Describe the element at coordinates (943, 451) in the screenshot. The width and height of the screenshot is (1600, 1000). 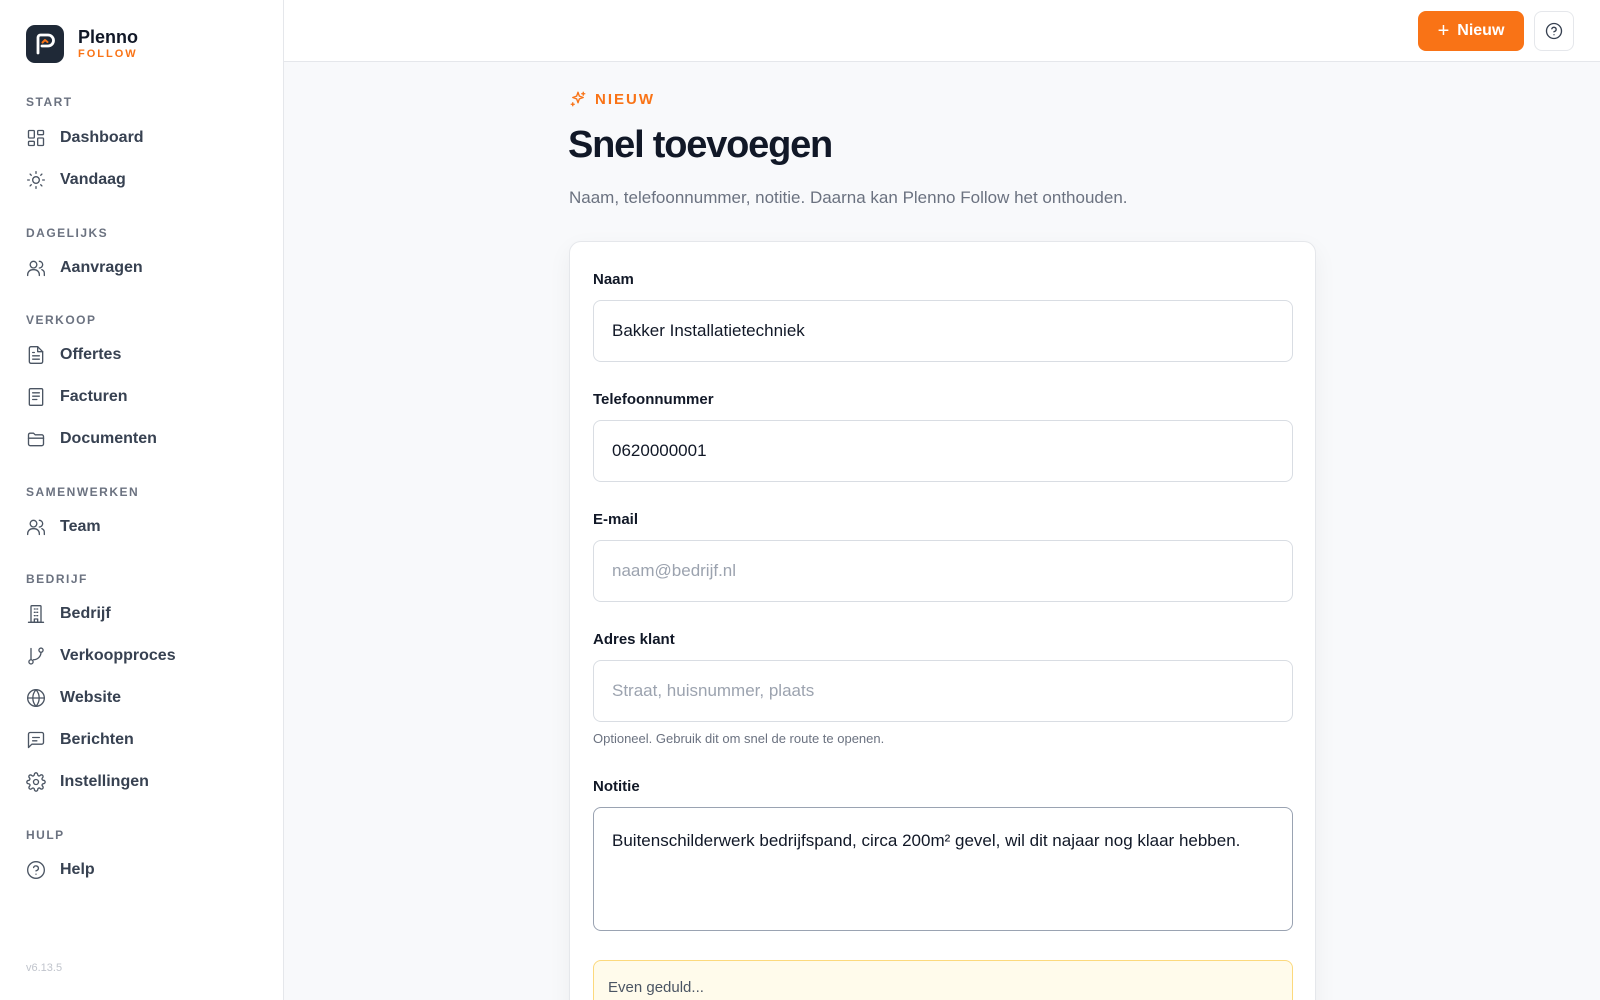
I see `phone-input` at that location.